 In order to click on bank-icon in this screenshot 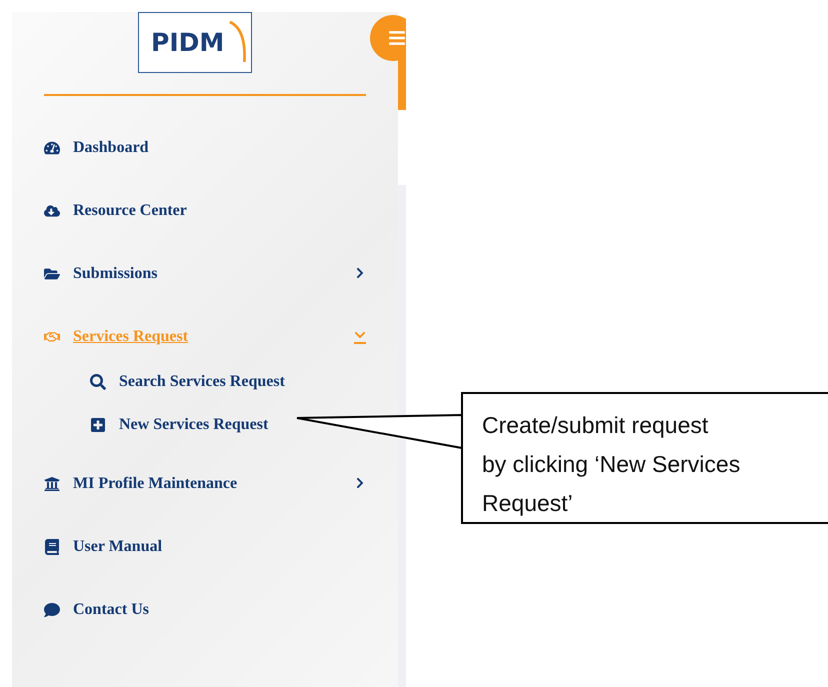, I will do `click(52, 484)`.